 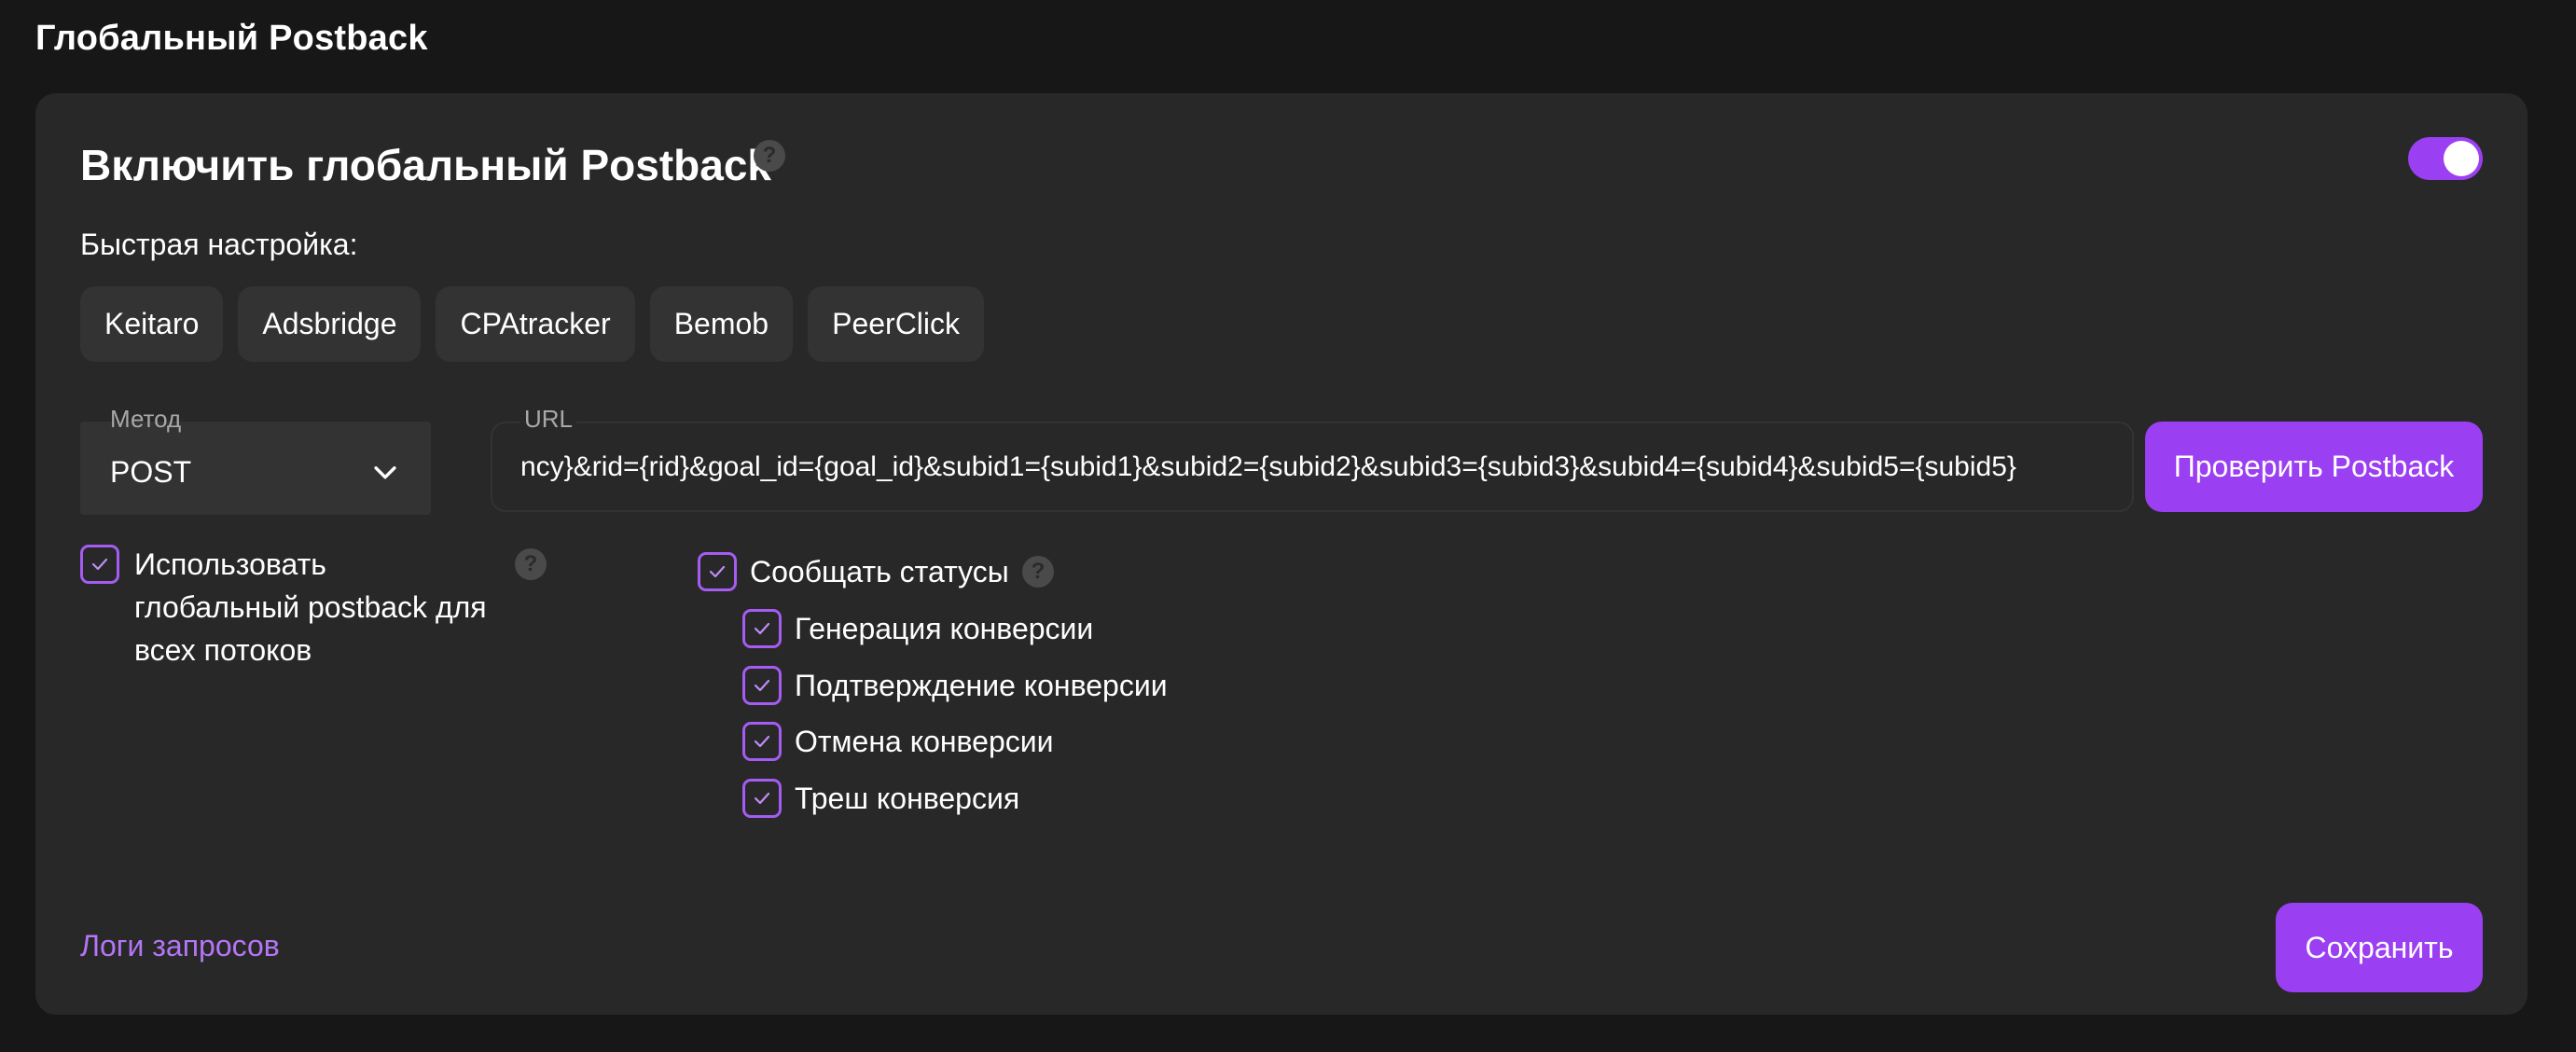 I want to click on request-logs-link: Логи запросов, so click(x=180, y=946).